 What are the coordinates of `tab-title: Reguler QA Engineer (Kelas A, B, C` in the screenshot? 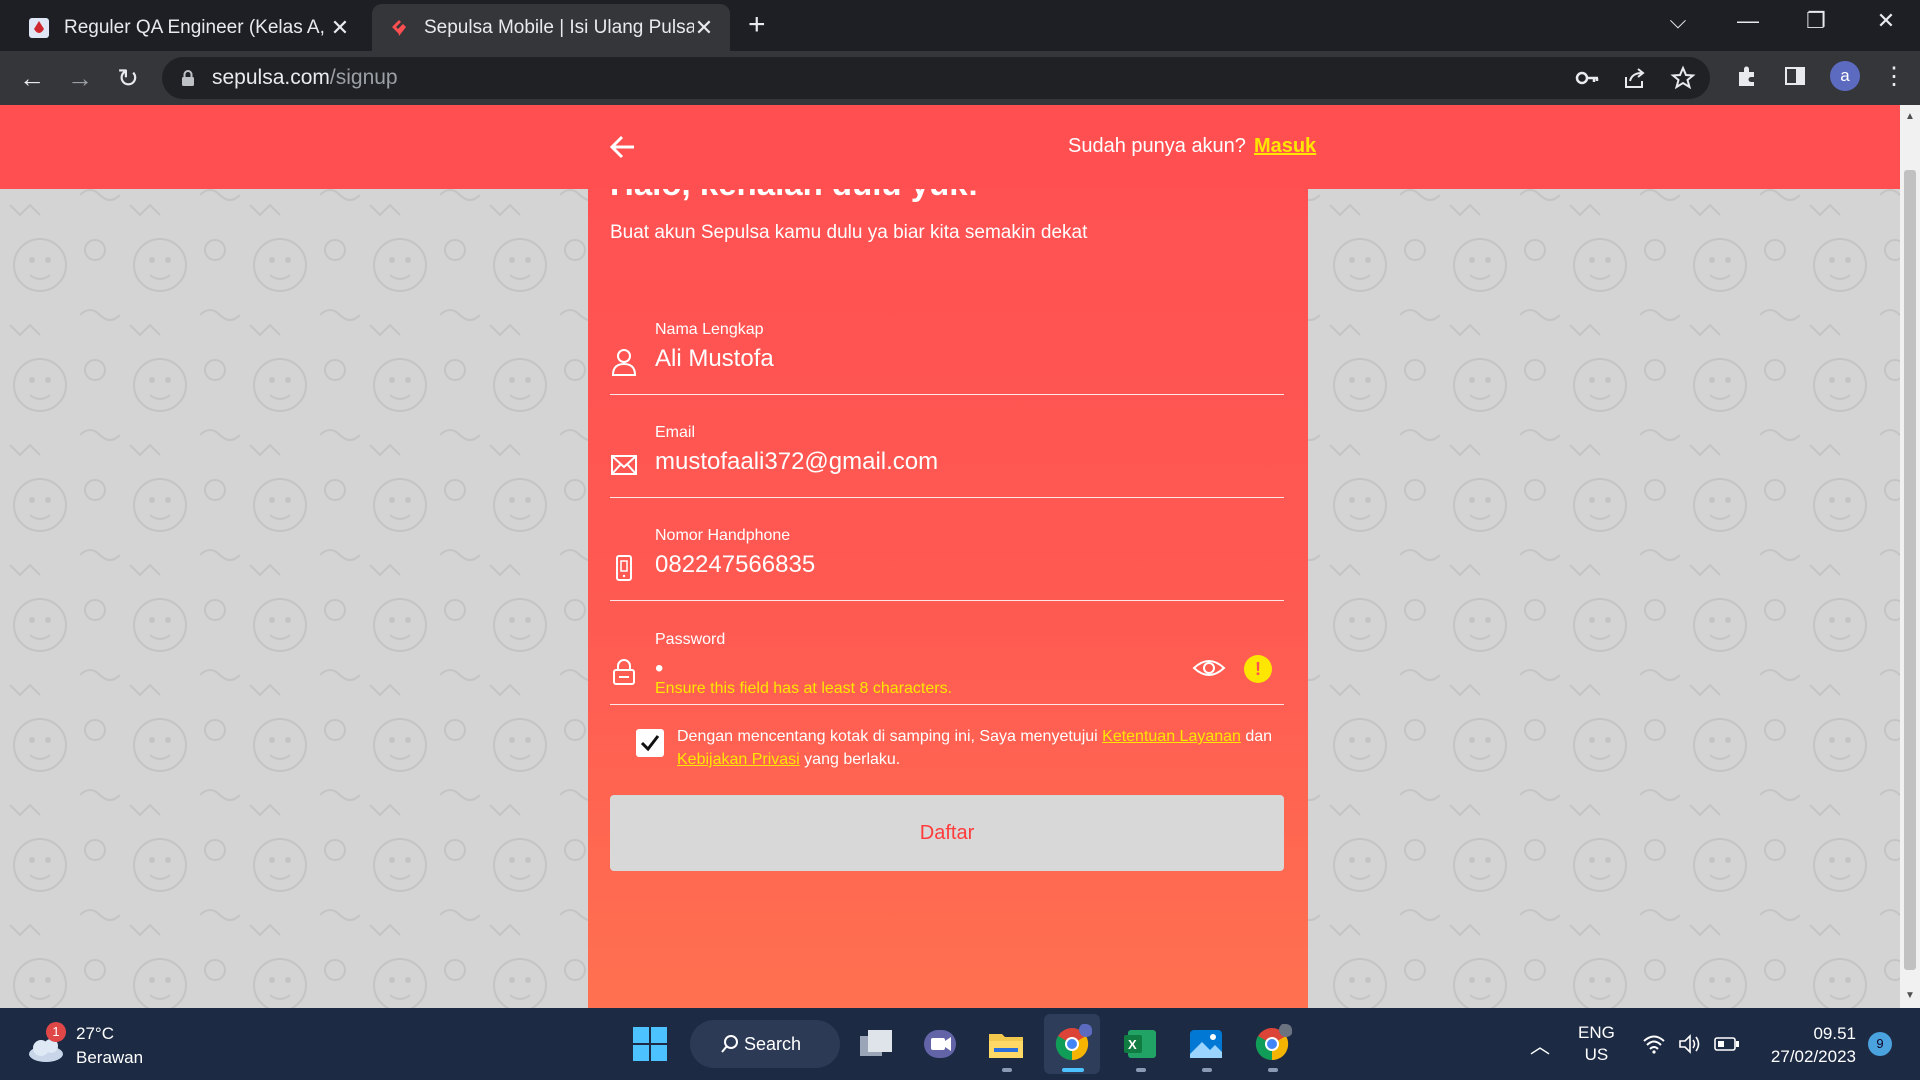 It's located at (197, 27).